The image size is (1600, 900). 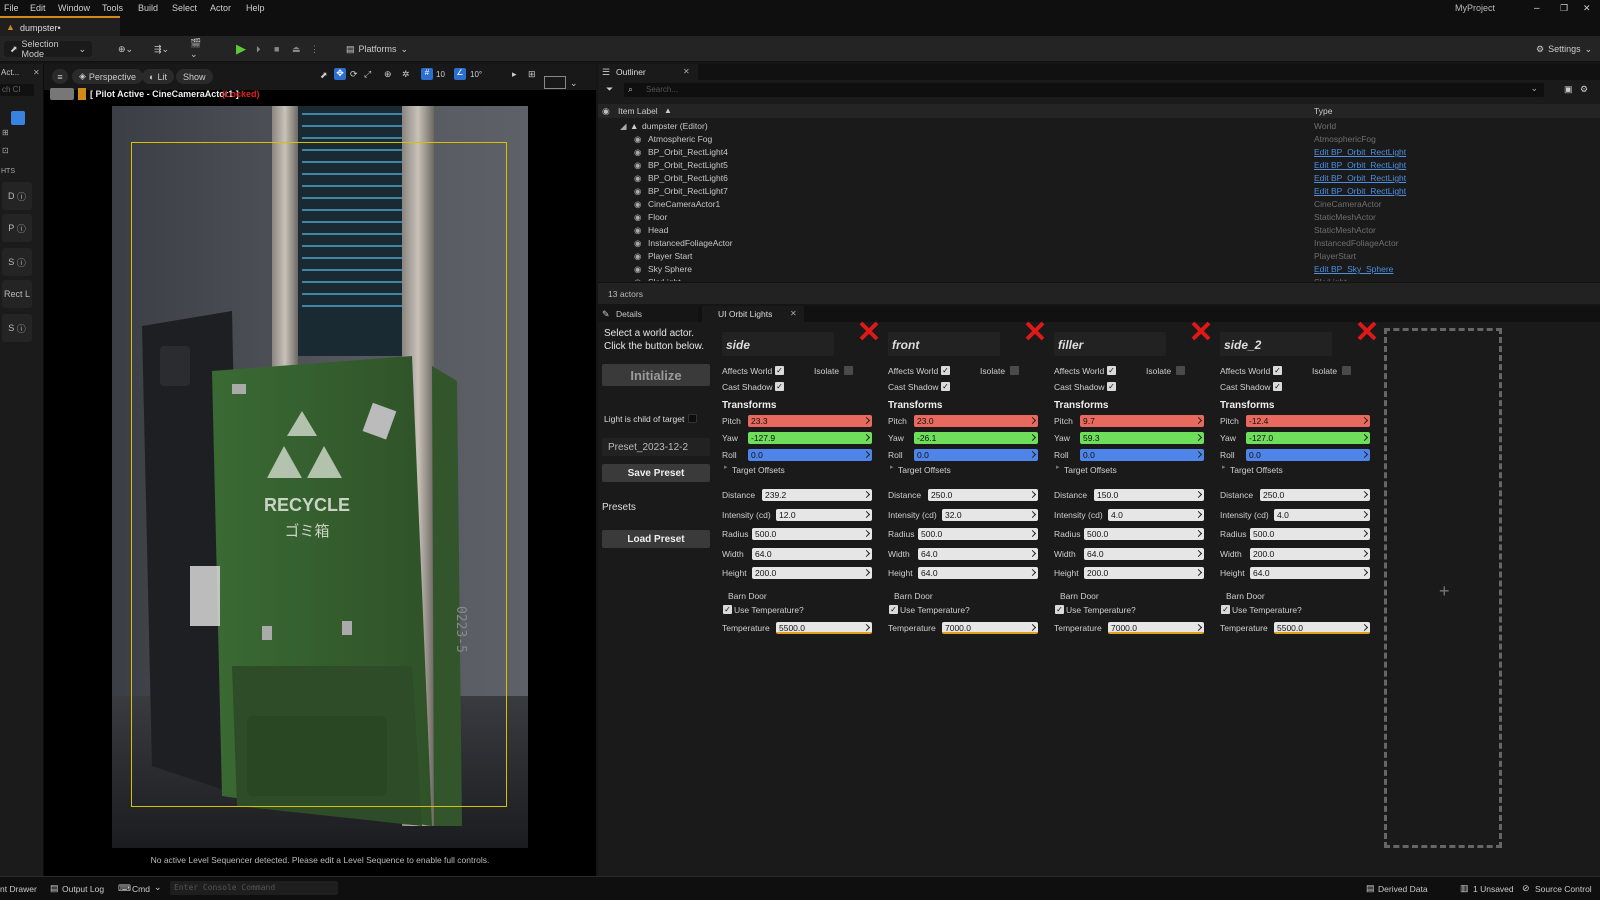 I want to click on filter-icon: ⏷, so click(x=609, y=89).